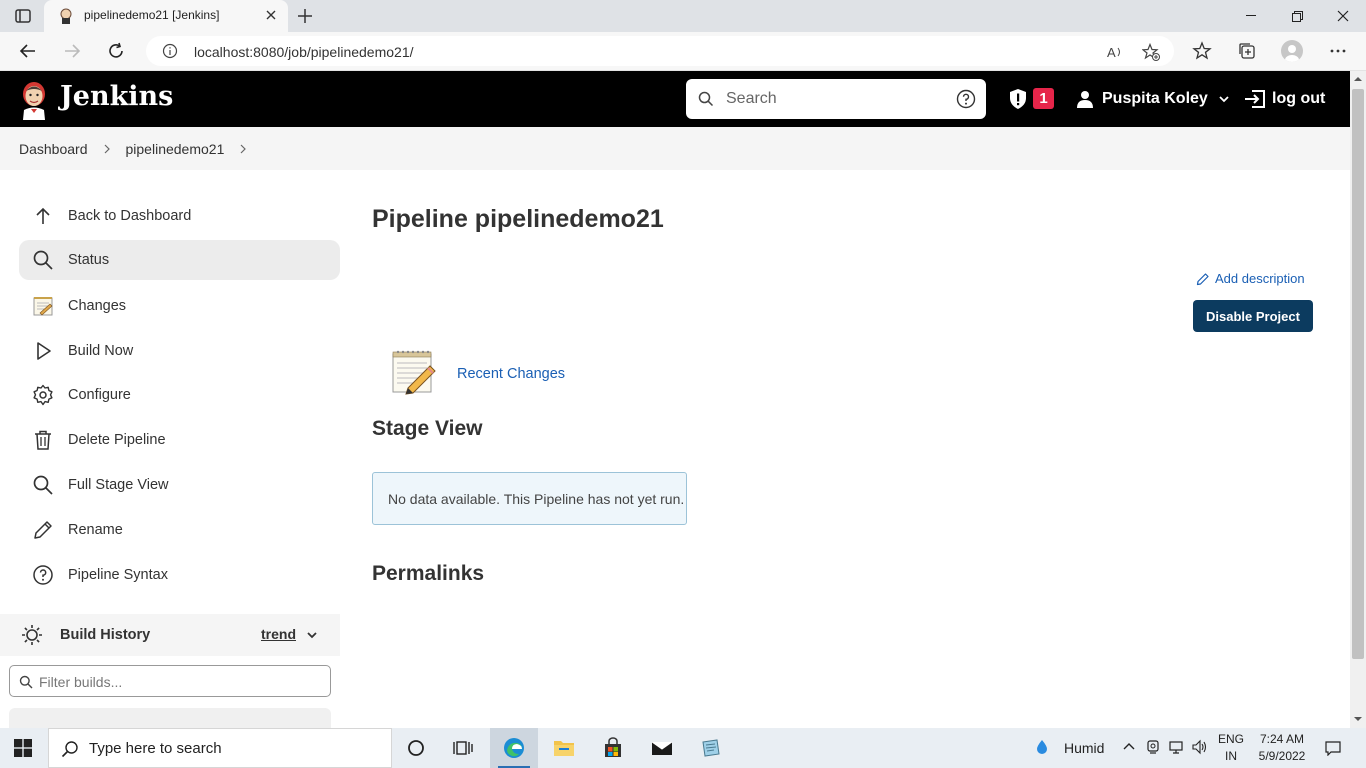 Image resolution: width=1366 pixels, height=768 pixels. I want to click on edge-icon, so click(514, 748).